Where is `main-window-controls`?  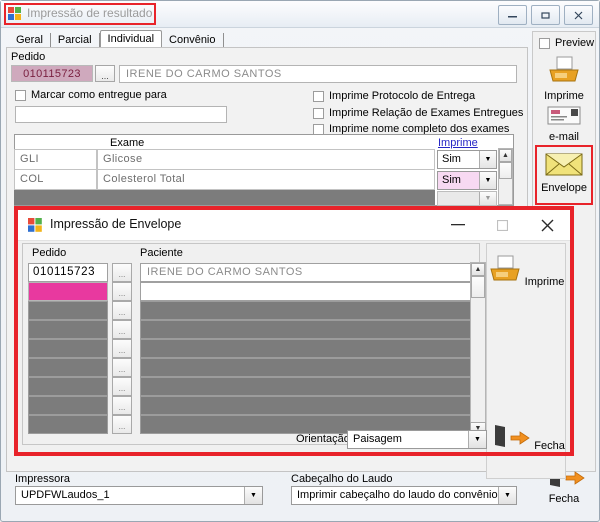 main-window-controls is located at coordinates (545, 15).